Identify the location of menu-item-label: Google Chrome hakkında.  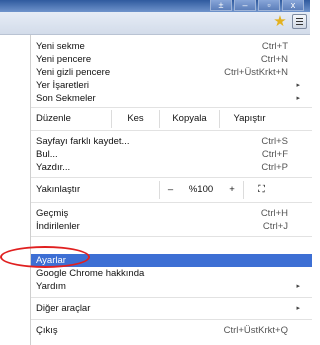
(90, 273).